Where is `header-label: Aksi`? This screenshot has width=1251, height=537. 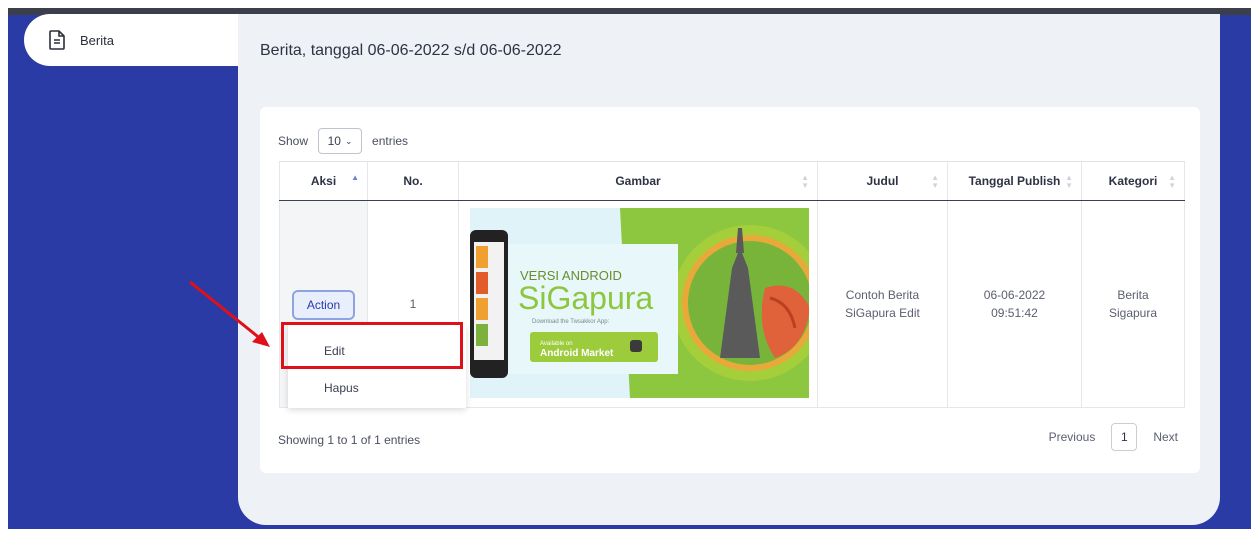 header-label: Aksi is located at coordinates (323, 181).